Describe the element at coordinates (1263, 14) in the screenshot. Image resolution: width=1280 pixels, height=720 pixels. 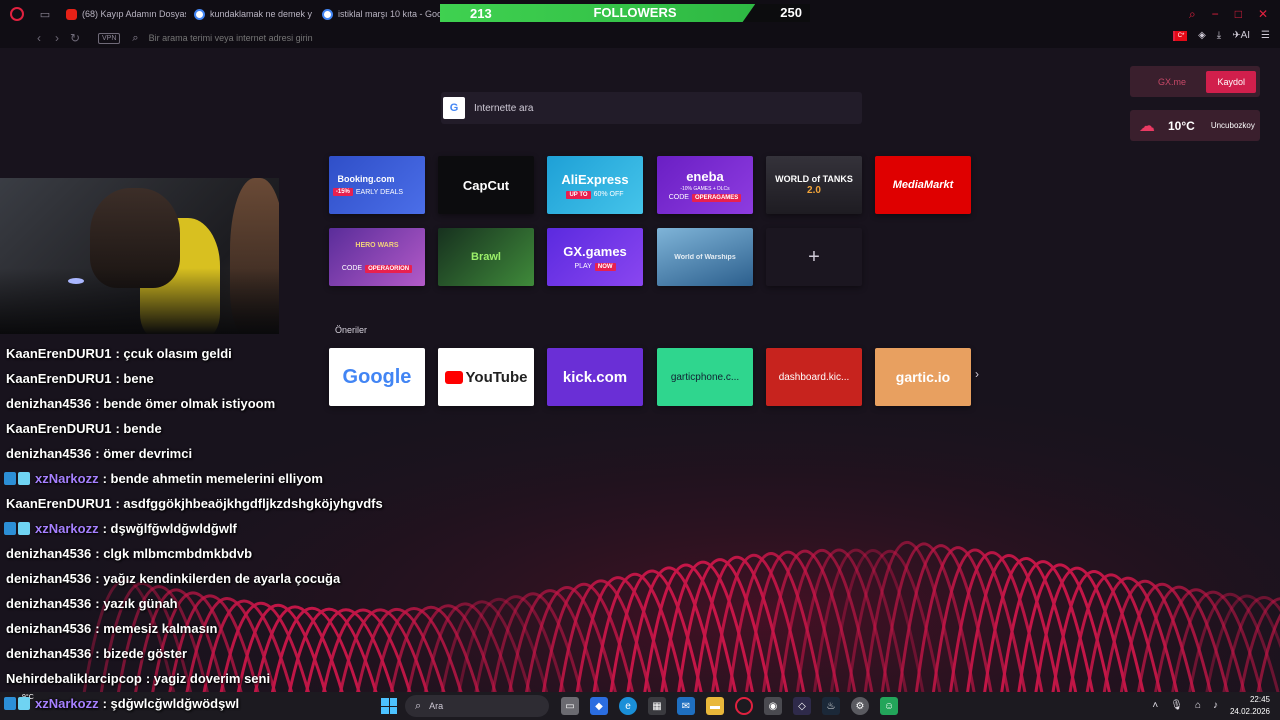
I see `close-icon: ✕` at that location.